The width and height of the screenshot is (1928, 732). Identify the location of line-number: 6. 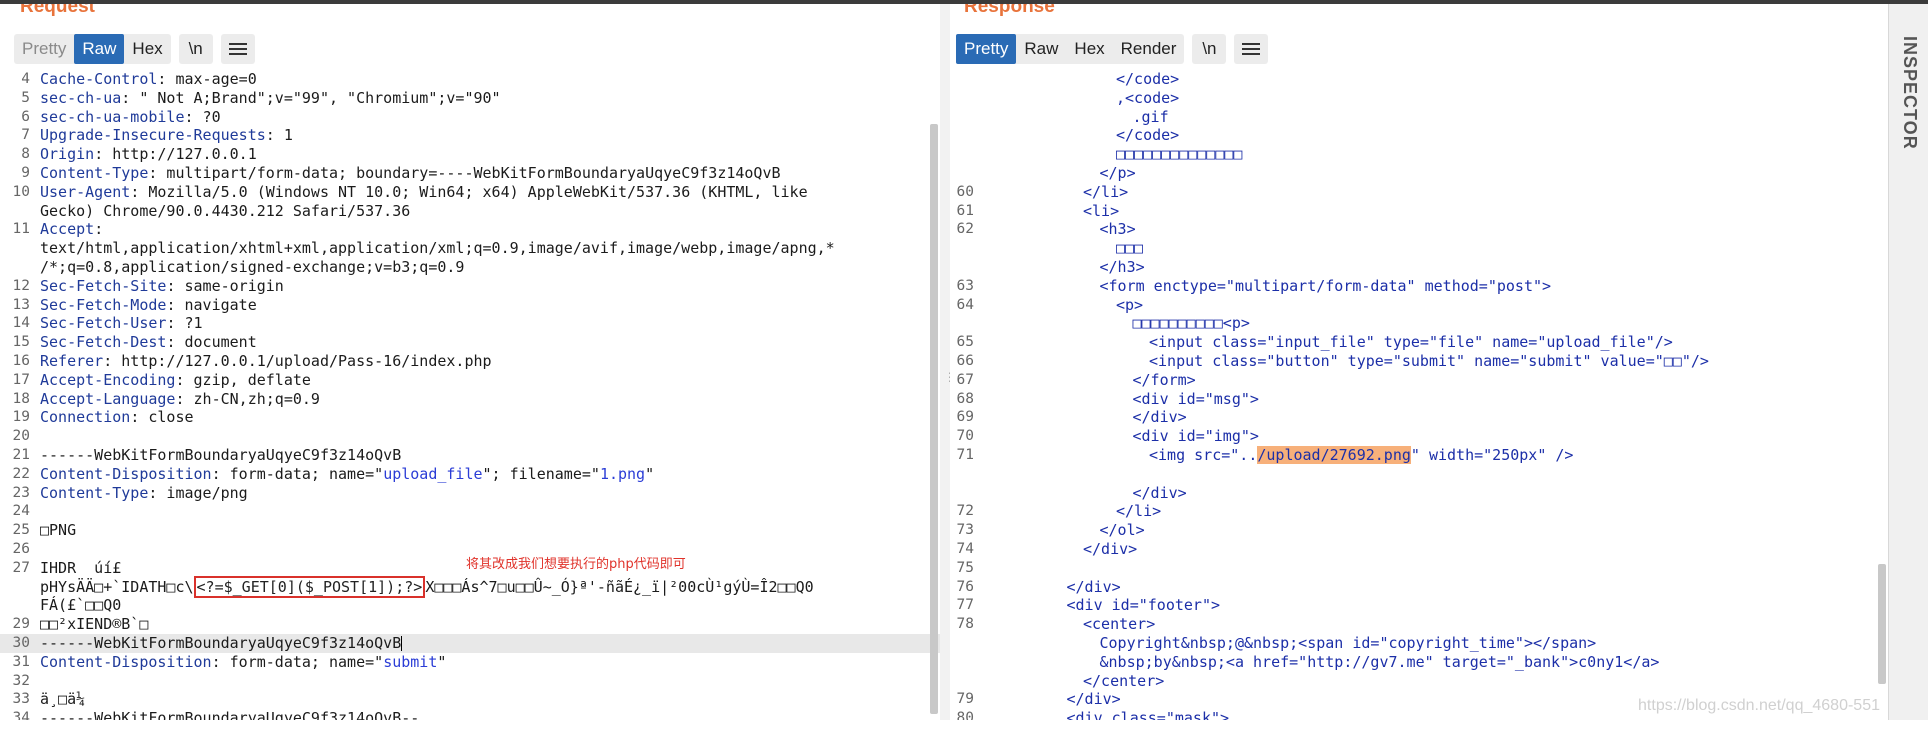
(25, 116).